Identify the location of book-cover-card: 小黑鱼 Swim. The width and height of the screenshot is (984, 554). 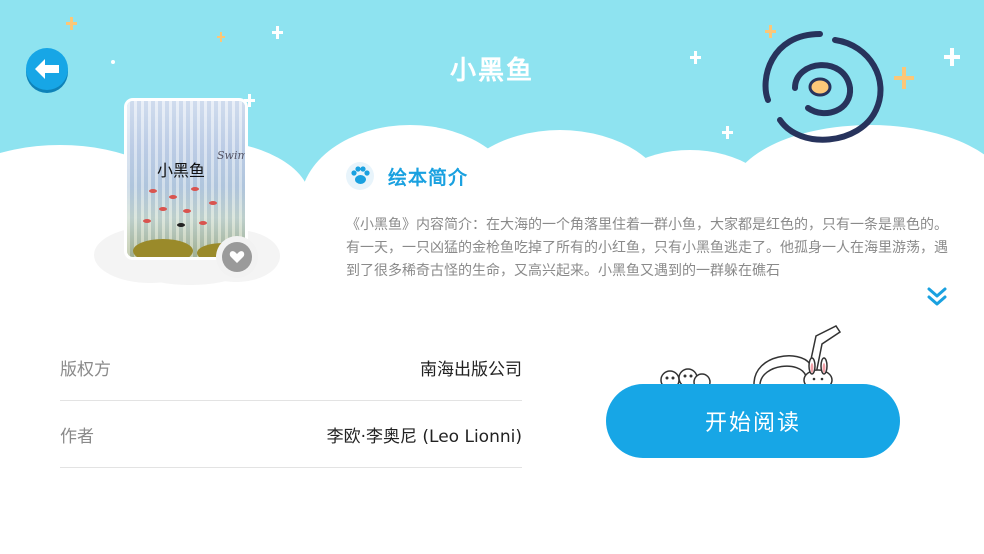
(191, 196).